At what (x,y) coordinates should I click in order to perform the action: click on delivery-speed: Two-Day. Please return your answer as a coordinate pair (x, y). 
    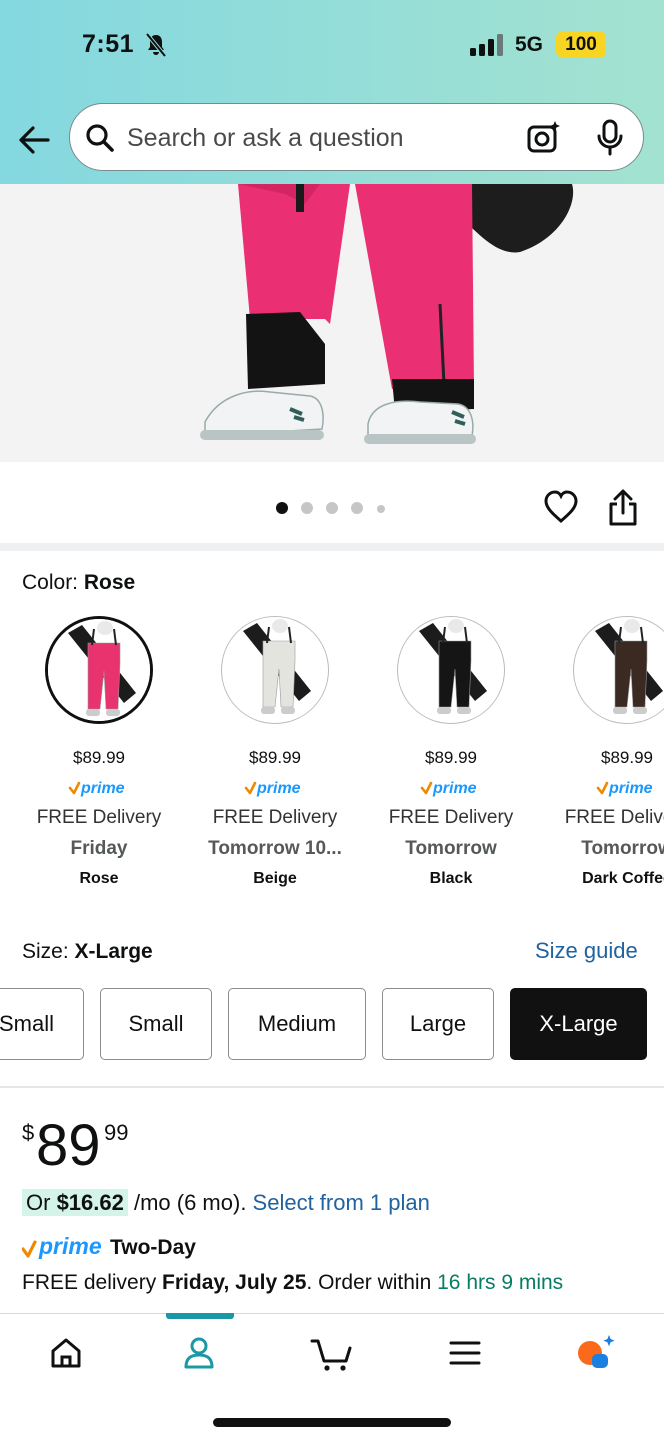
    Looking at the image, I should click on (153, 1247).